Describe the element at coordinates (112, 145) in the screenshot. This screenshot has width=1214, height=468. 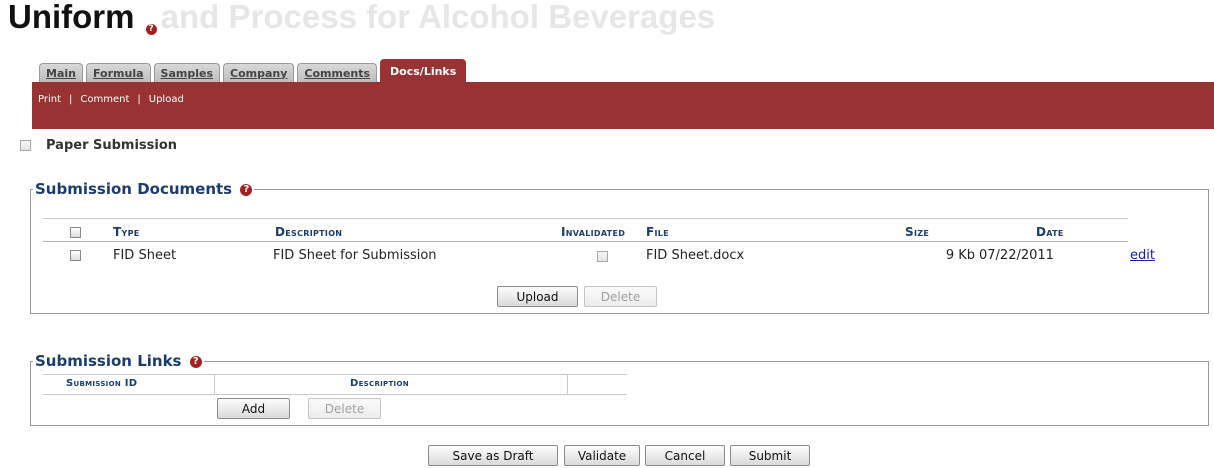
I see `paper-submission-label: Paper Submission` at that location.